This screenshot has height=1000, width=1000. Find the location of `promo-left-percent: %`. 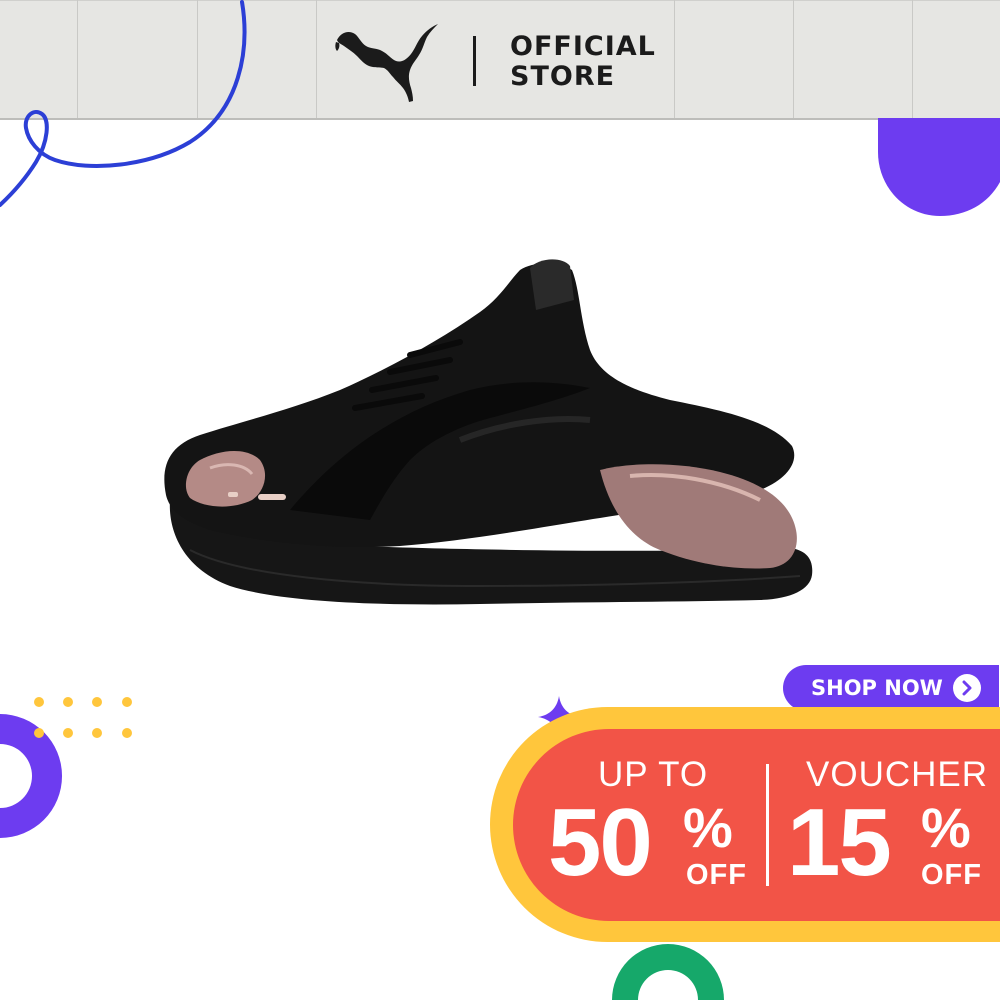

promo-left-percent: % is located at coordinates (708, 827).